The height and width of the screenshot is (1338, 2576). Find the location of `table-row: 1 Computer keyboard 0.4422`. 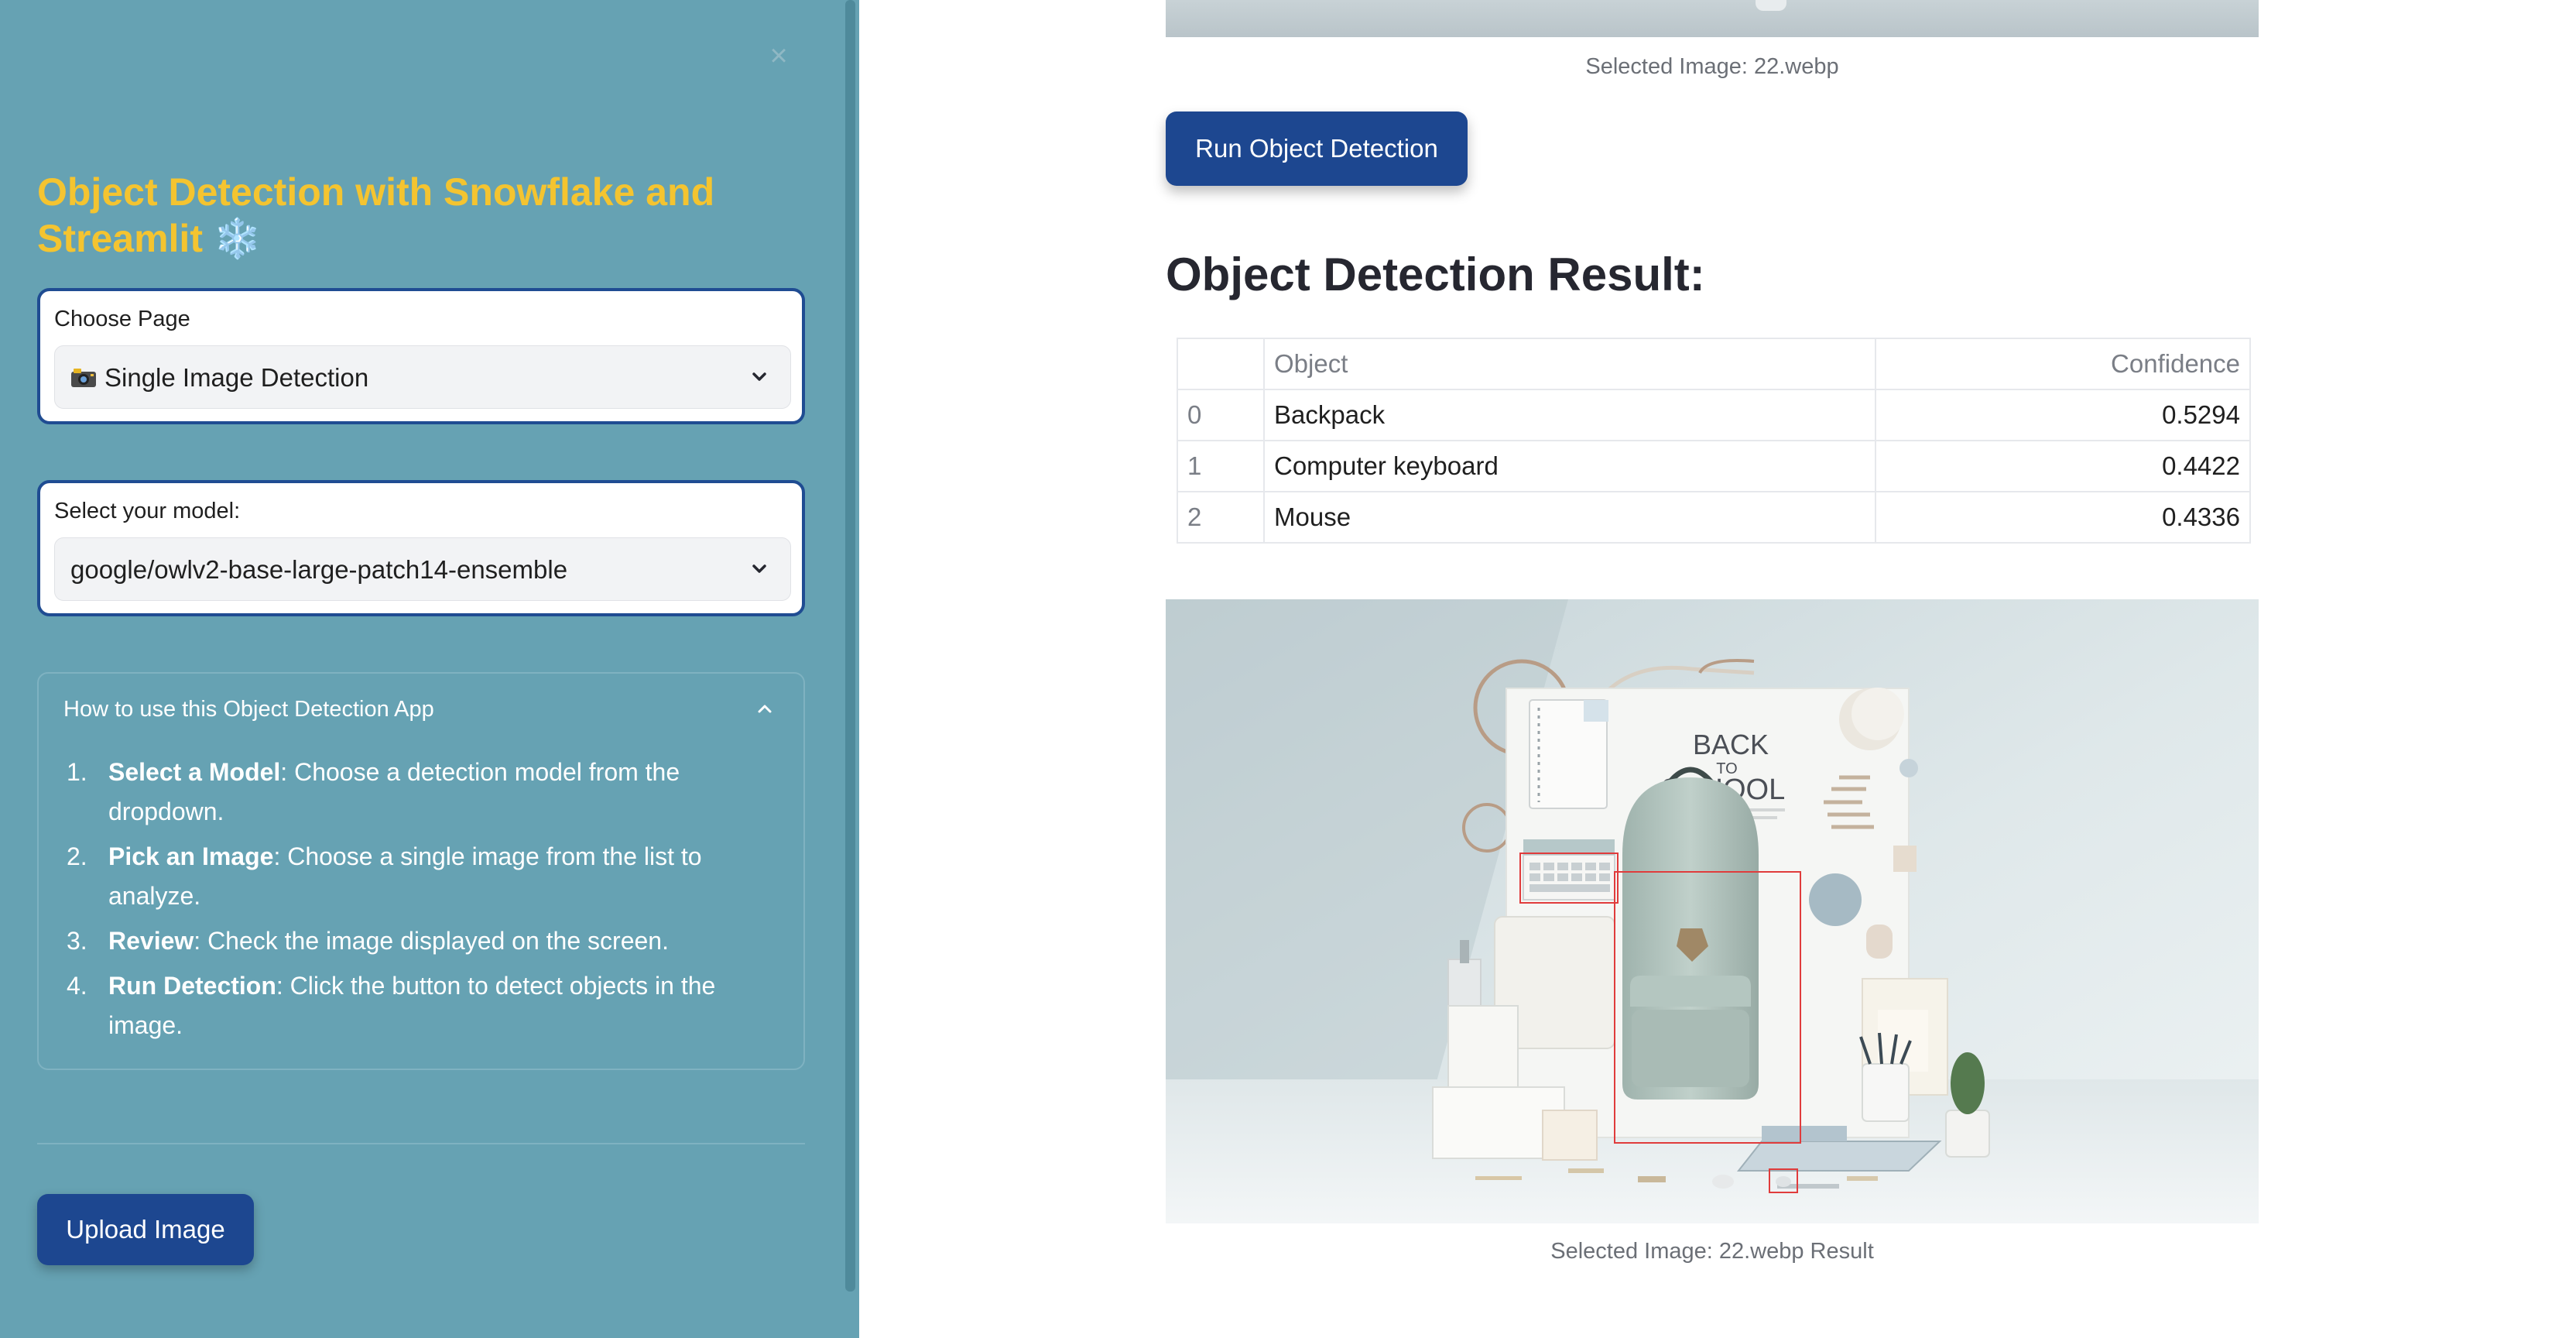

table-row: 1 Computer keyboard 0.4422 is located at coordinates (1714, 466).